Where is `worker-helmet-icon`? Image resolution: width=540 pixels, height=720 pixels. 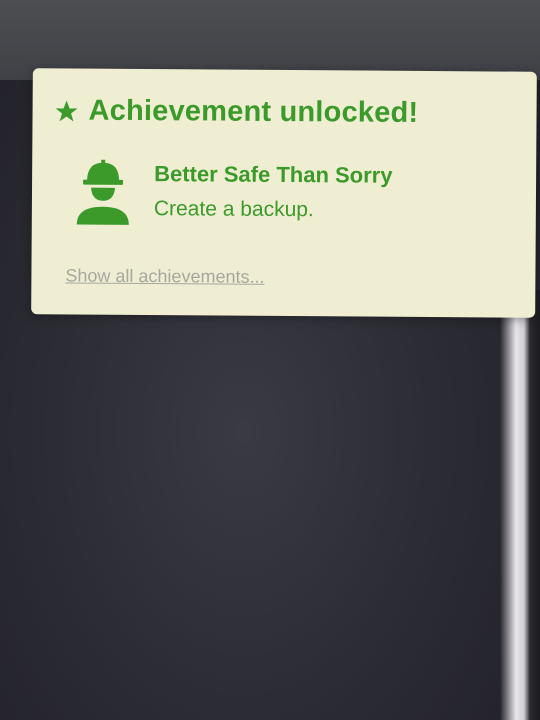
worker-helmet-icon is located at coordinates (103, 192).